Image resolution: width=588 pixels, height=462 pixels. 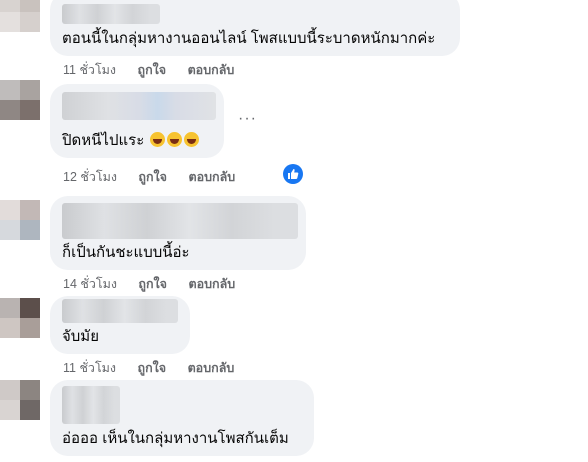 I want to click on comment-text: จับมัย, so click(x=80, y=336).